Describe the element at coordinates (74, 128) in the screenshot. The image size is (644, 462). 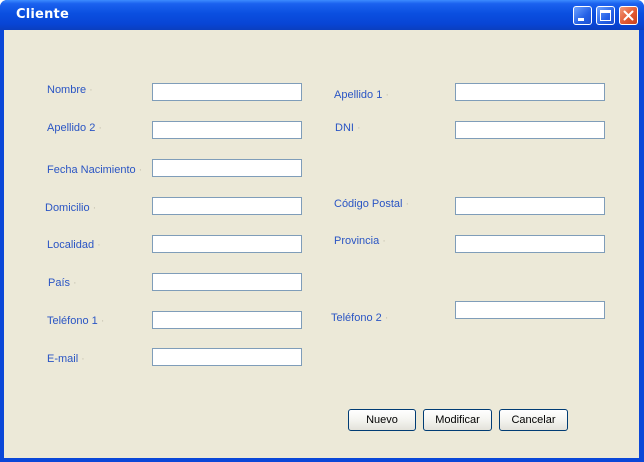
I see `apellido2-label: Apellido 2 ·` at that location.